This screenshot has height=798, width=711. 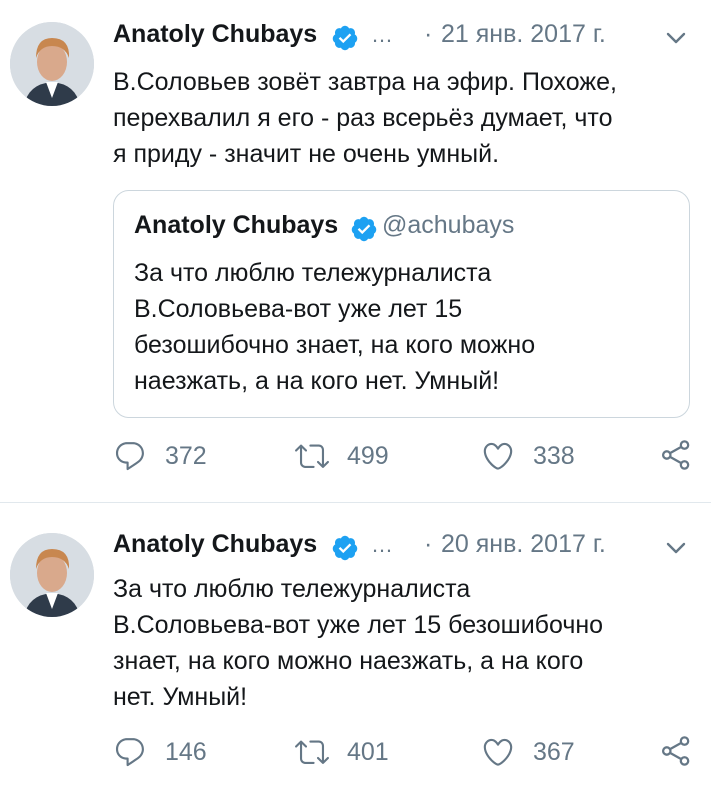 I want to click on like-count: 338, so click(x=554, y=455).